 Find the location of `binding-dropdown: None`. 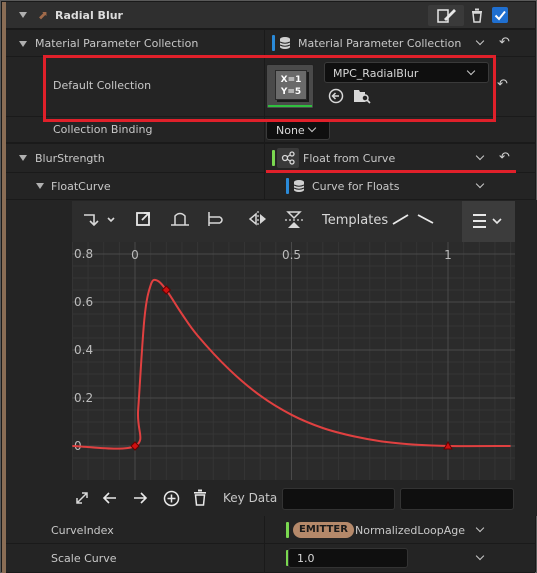

binding-dropdown: None is located at coordinates (298, 130).